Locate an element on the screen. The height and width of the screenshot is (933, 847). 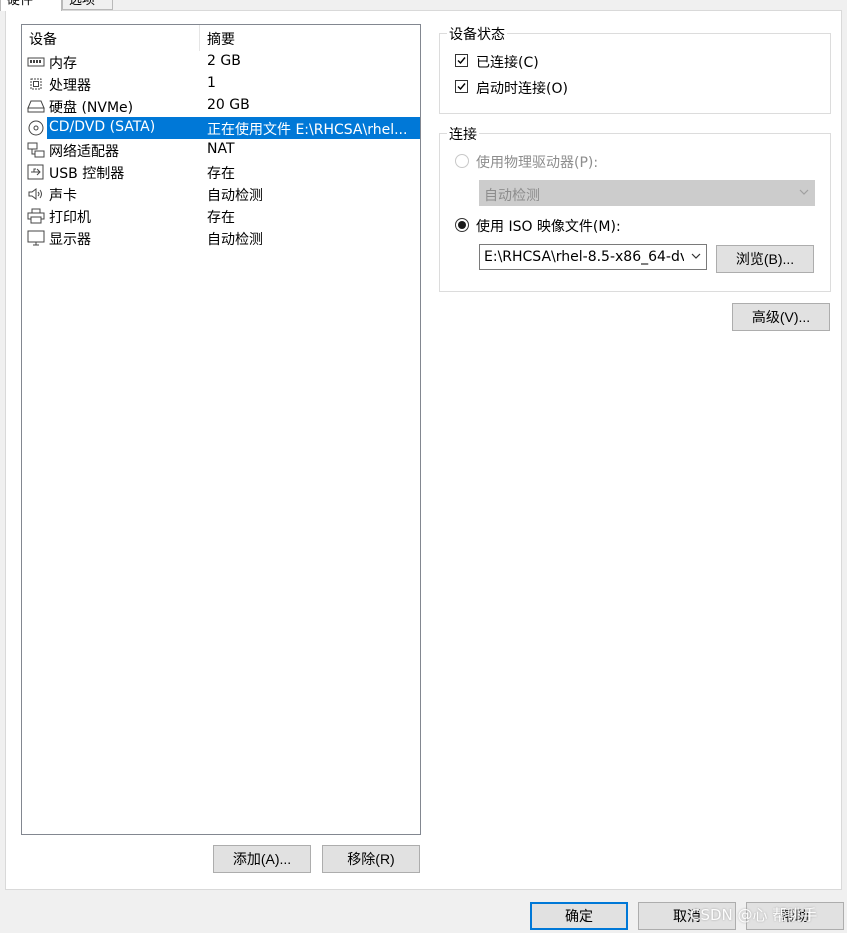
column-header-summary: 摘要 is located at coordinates (221, 39).